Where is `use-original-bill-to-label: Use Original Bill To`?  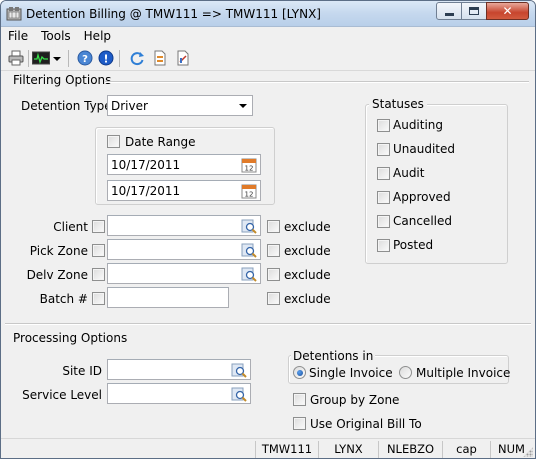
use-original-bill-to-label: Use Original Bill To is located at coordinates (366, 424).